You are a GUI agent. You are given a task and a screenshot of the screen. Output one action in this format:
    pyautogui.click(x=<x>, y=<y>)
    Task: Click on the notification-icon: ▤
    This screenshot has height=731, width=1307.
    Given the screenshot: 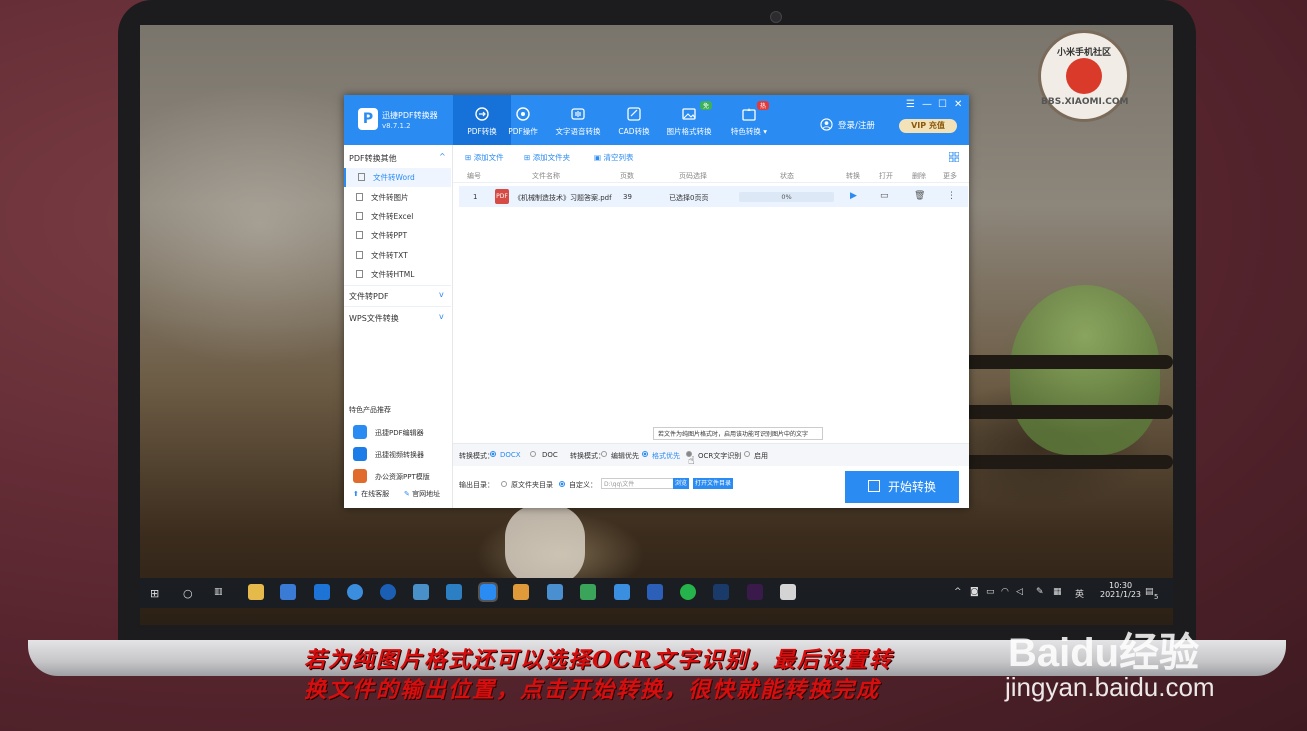 What is the action you would take?
    pyautogui.click(x=1149, y=592)
    